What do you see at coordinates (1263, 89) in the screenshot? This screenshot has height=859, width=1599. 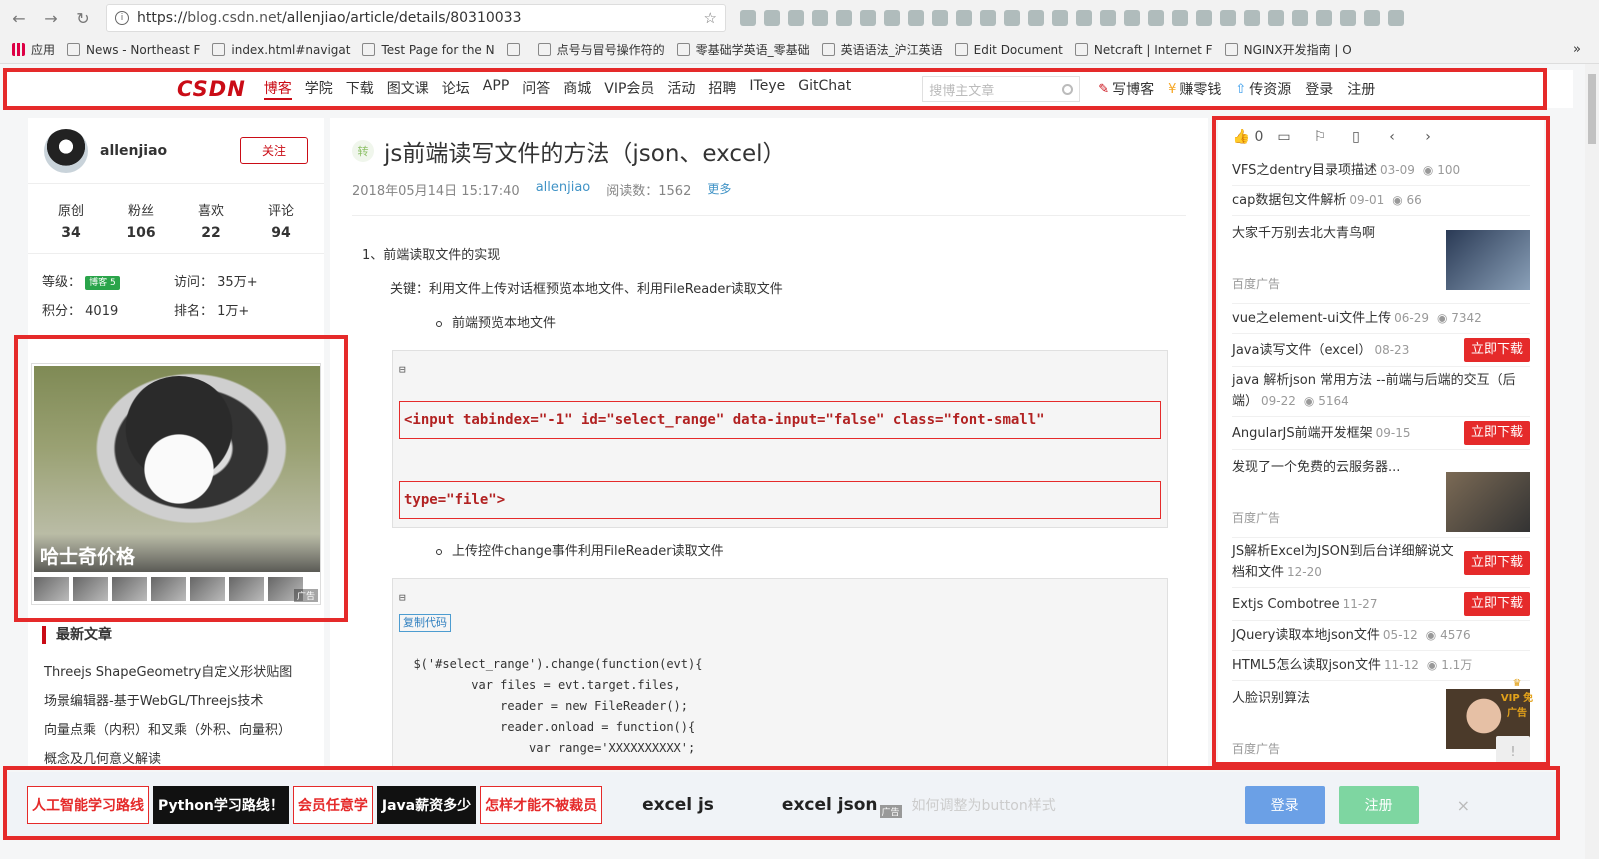 I see `upload-link: ⇧ 传资源` at bounding box center [1263, 89].